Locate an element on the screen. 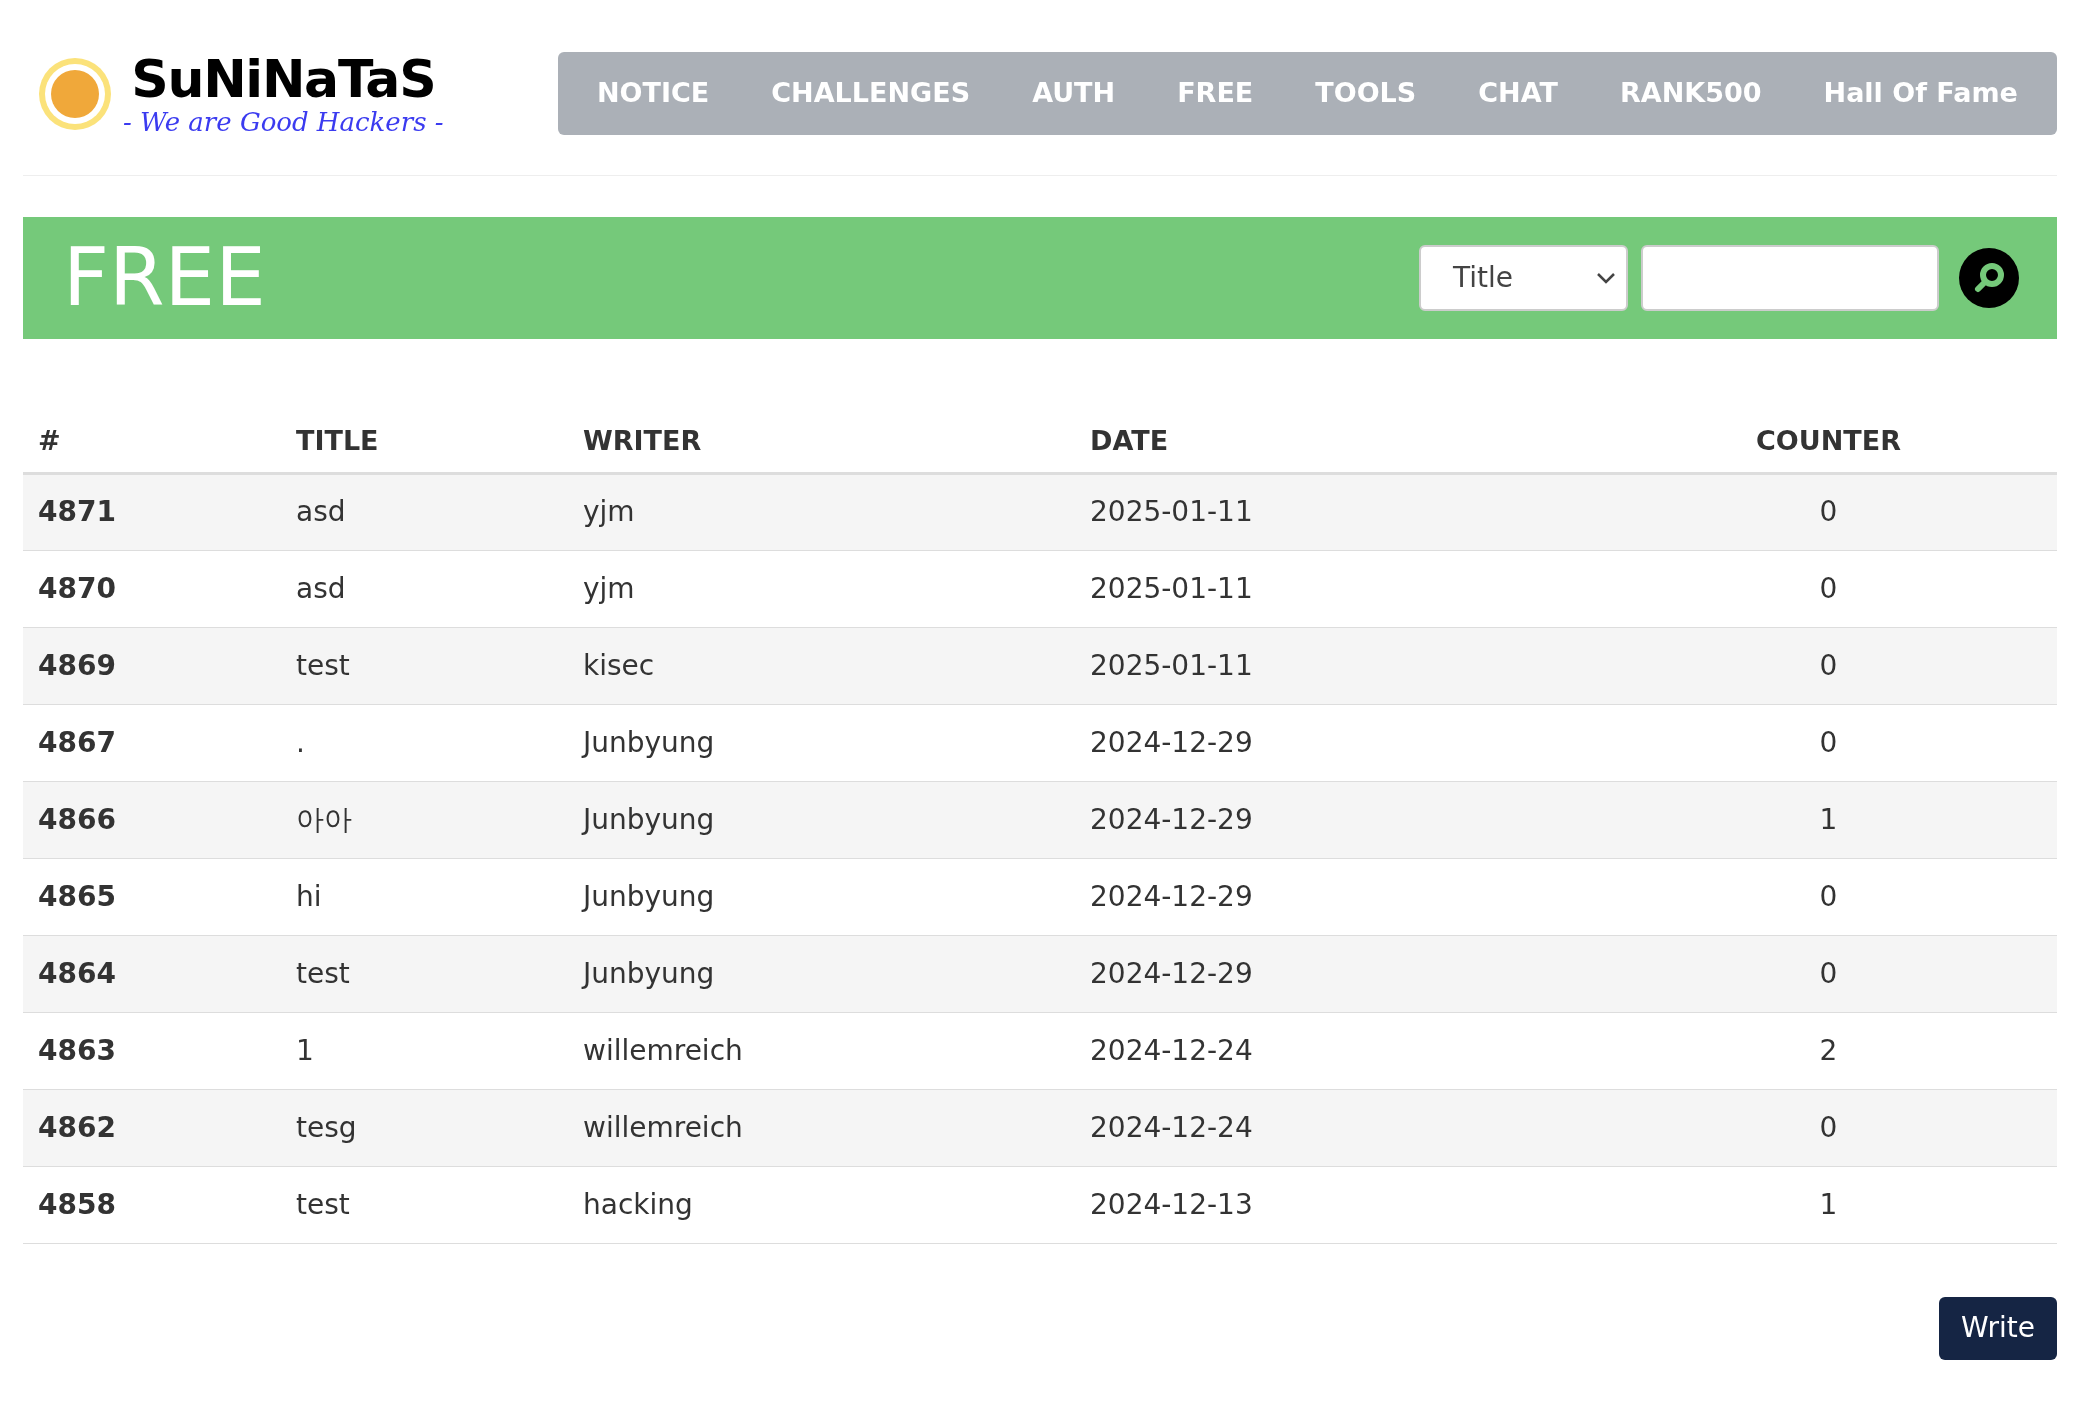 This screenshot has width=2080, height=1424. table-cell: 4866 is located at coordinates (77, 819).